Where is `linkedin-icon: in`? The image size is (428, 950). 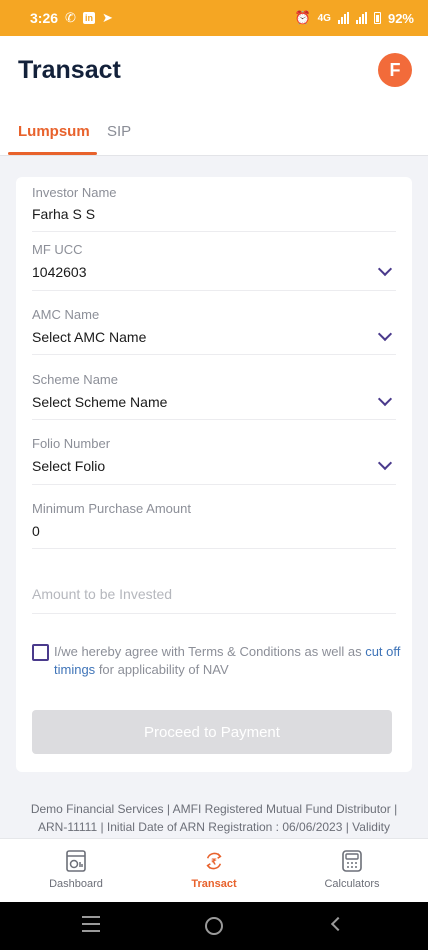 linkedin-icon: in is located at coordinates (88, 18).